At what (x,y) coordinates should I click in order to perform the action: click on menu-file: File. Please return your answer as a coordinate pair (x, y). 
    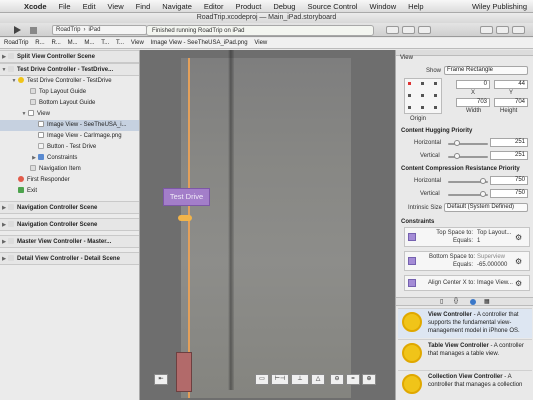
    Looking at the image, I should click on (65, 6).